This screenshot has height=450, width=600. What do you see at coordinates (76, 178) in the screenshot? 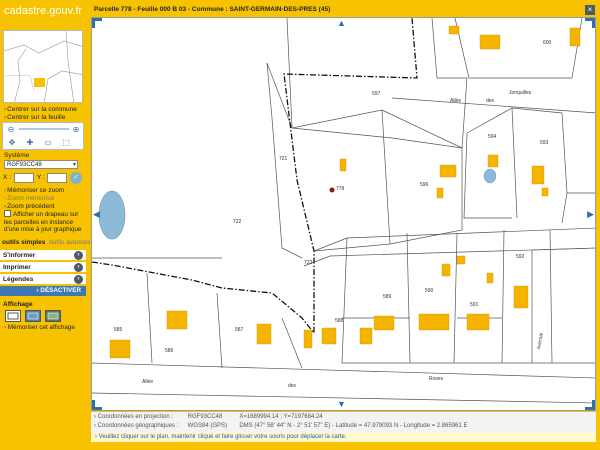
I see `go-icon: ✓` at bounding box center [76, 178].